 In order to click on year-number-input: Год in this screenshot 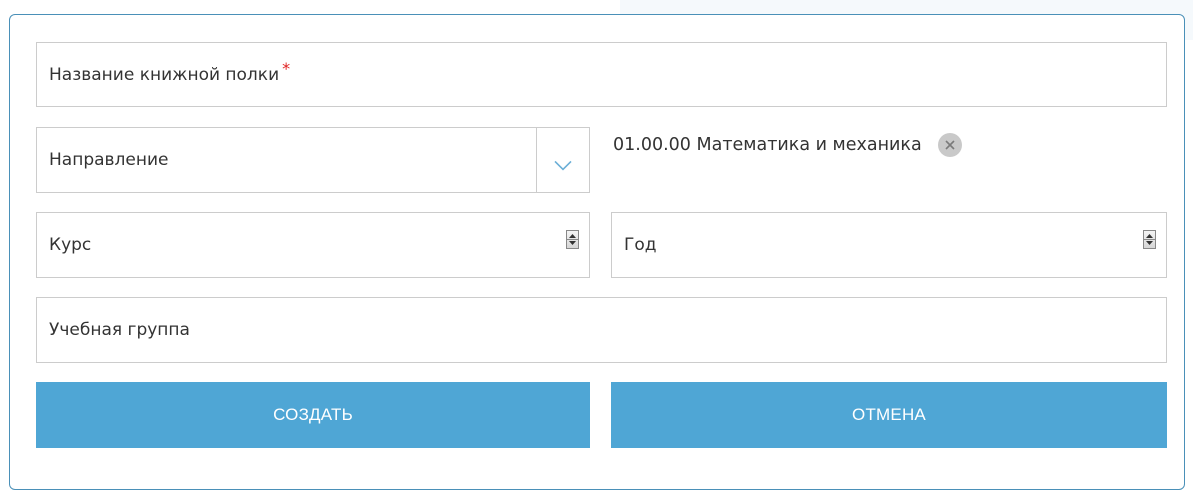, I will do `click(889, 245)`.